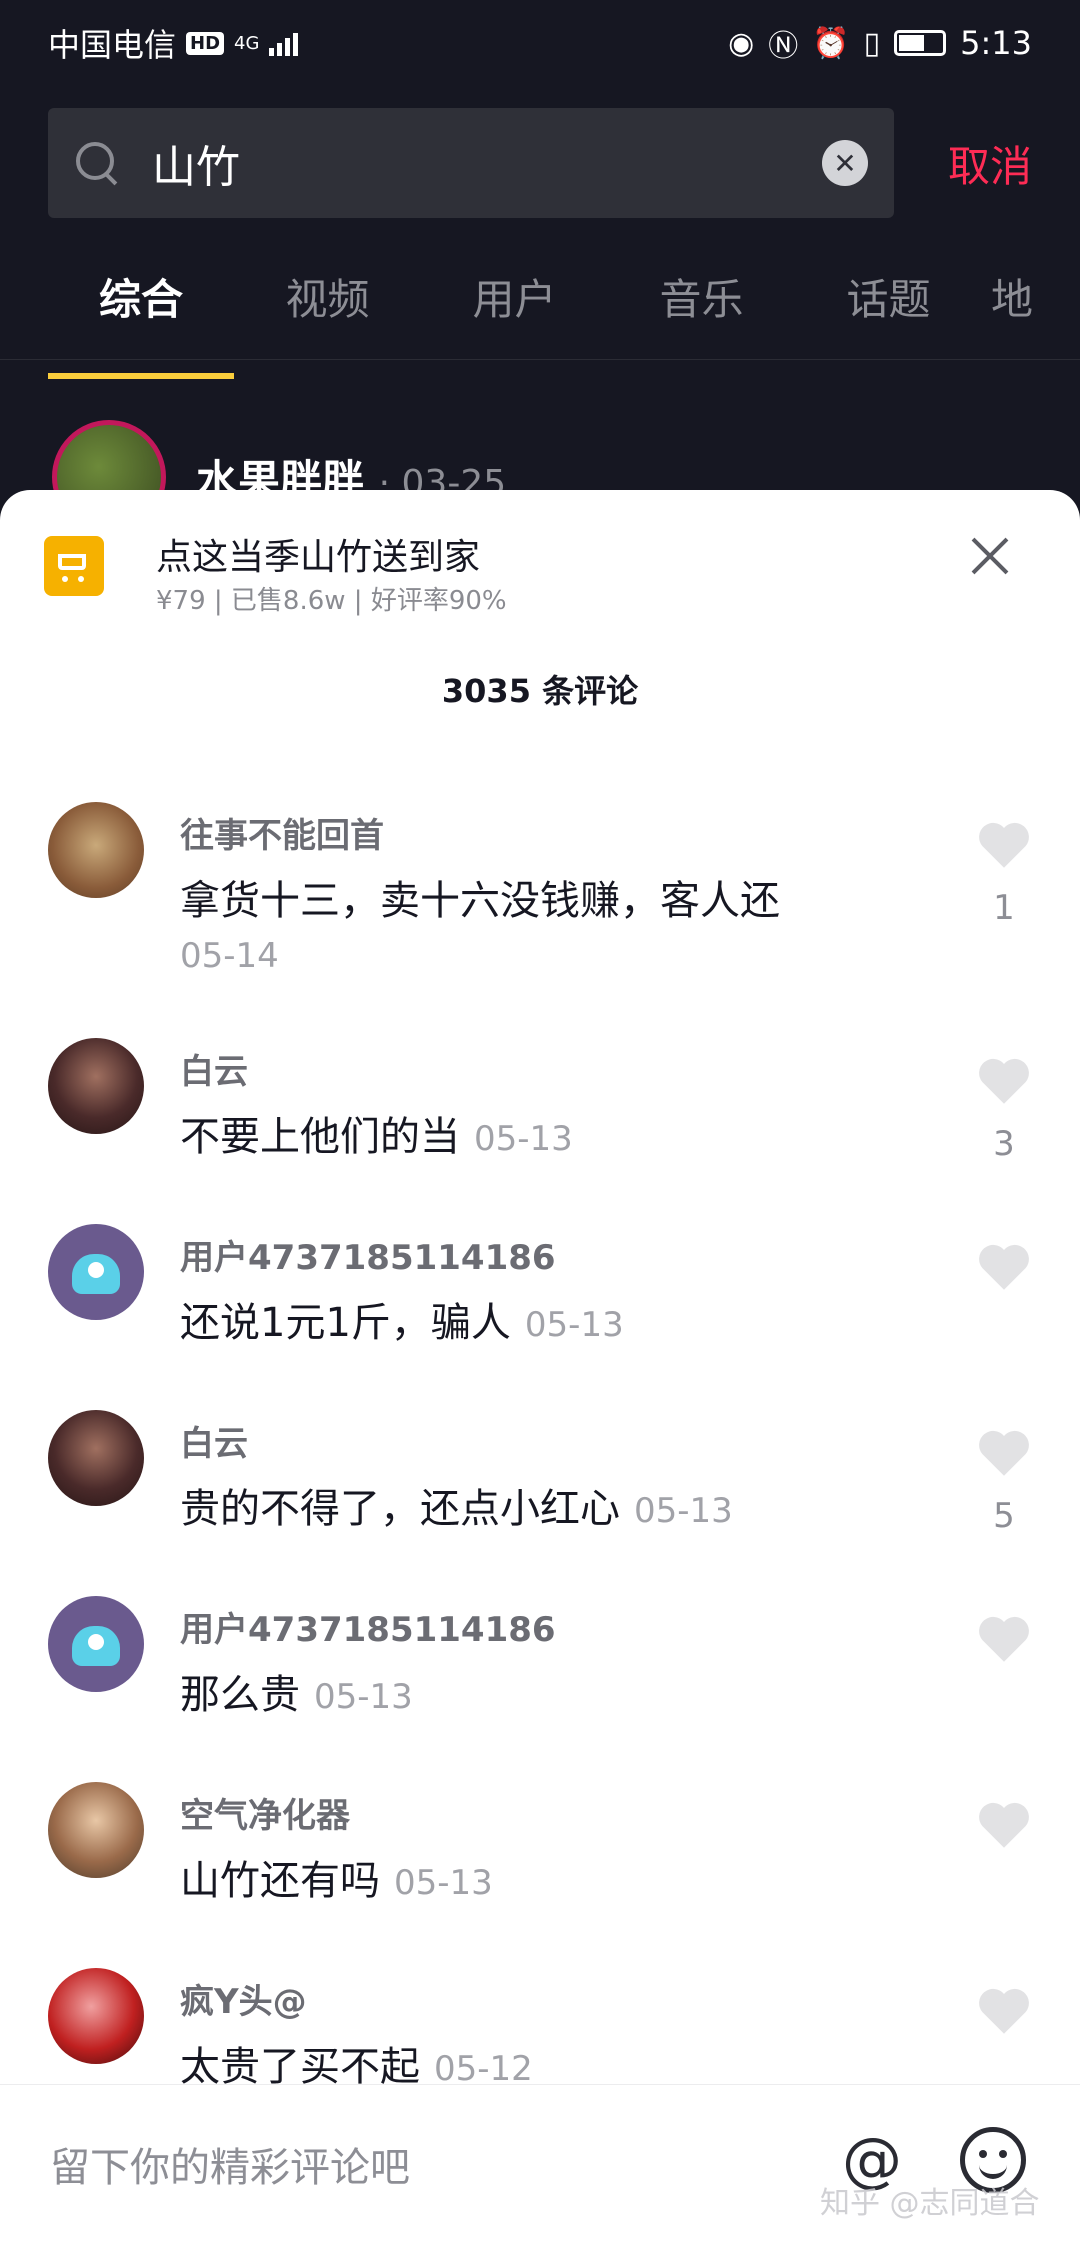 The height and width of the screenshot is (2244, 1080). I want to click on comment-item: 用户4737185114186 那么贵 05-13, so click(540, 1689).